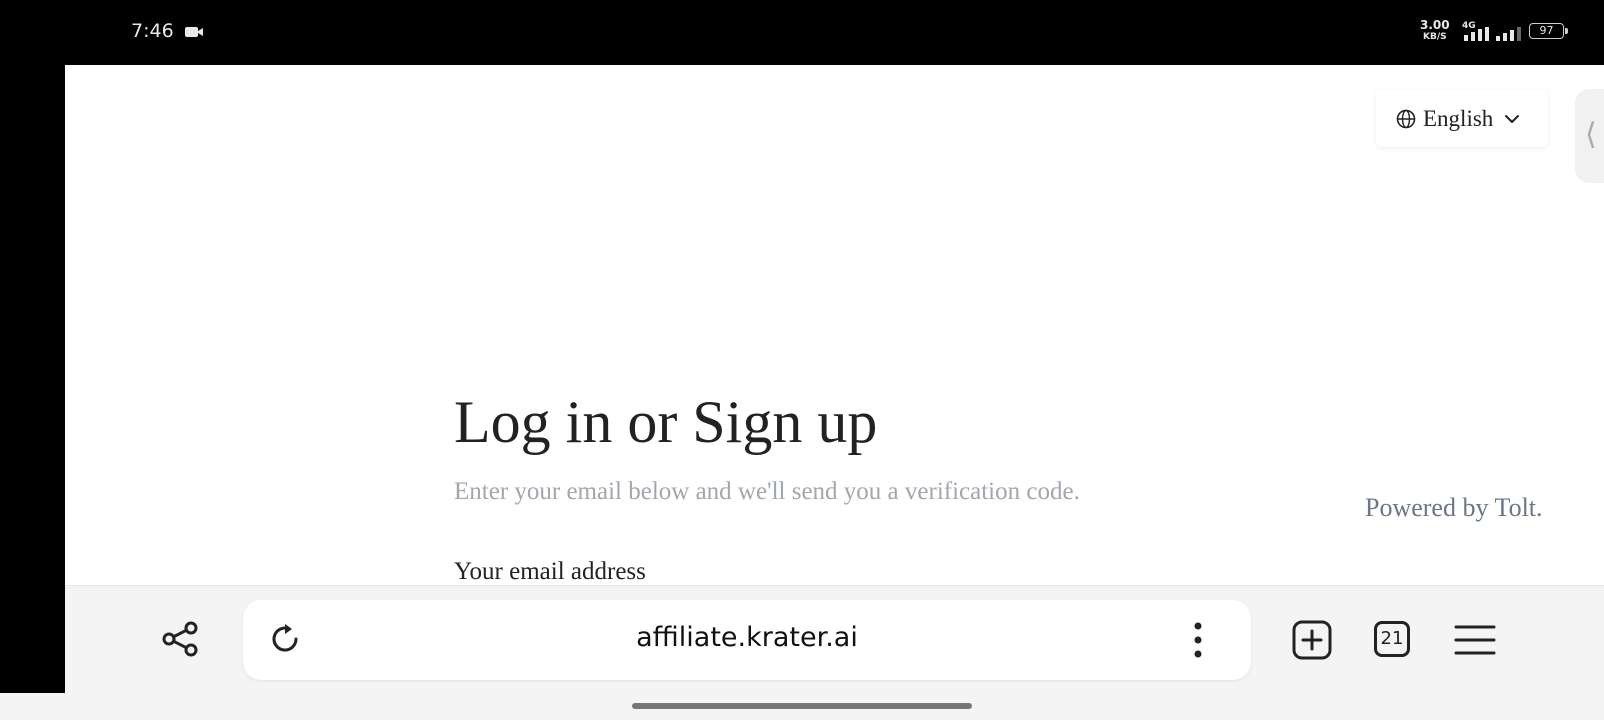  Describe the element at coordinates (152, 31) in the screenshot. I see `status-time: 7:46` at that location.